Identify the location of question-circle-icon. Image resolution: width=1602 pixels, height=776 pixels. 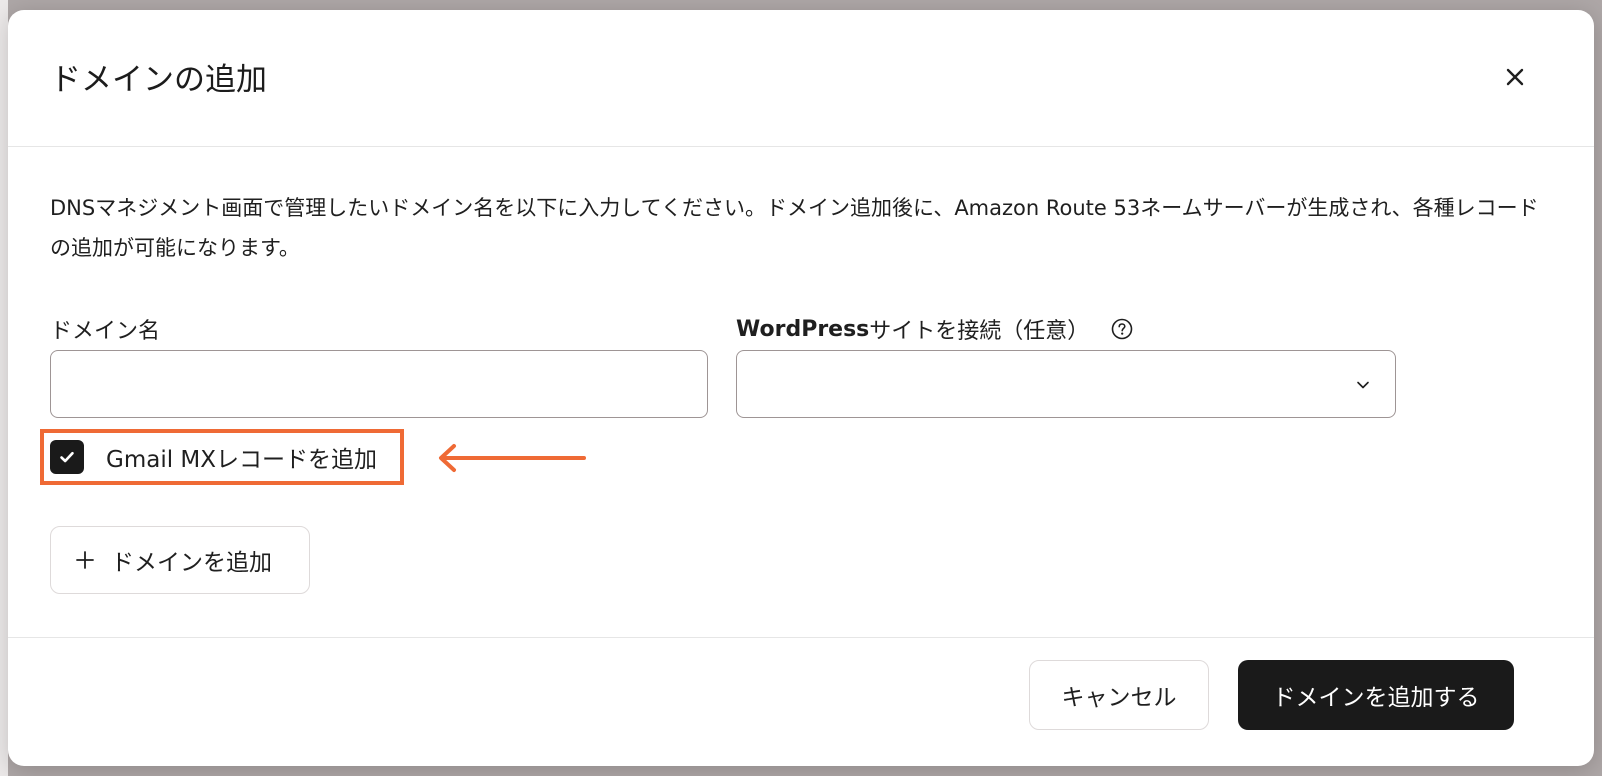
(1122, 329).